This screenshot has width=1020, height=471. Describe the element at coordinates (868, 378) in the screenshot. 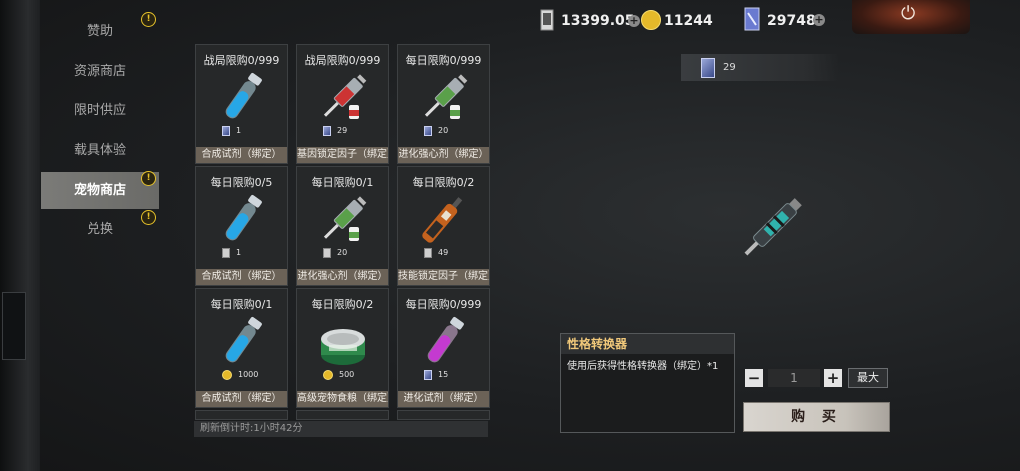

I see `max-quantity-button: 最大` at that location.